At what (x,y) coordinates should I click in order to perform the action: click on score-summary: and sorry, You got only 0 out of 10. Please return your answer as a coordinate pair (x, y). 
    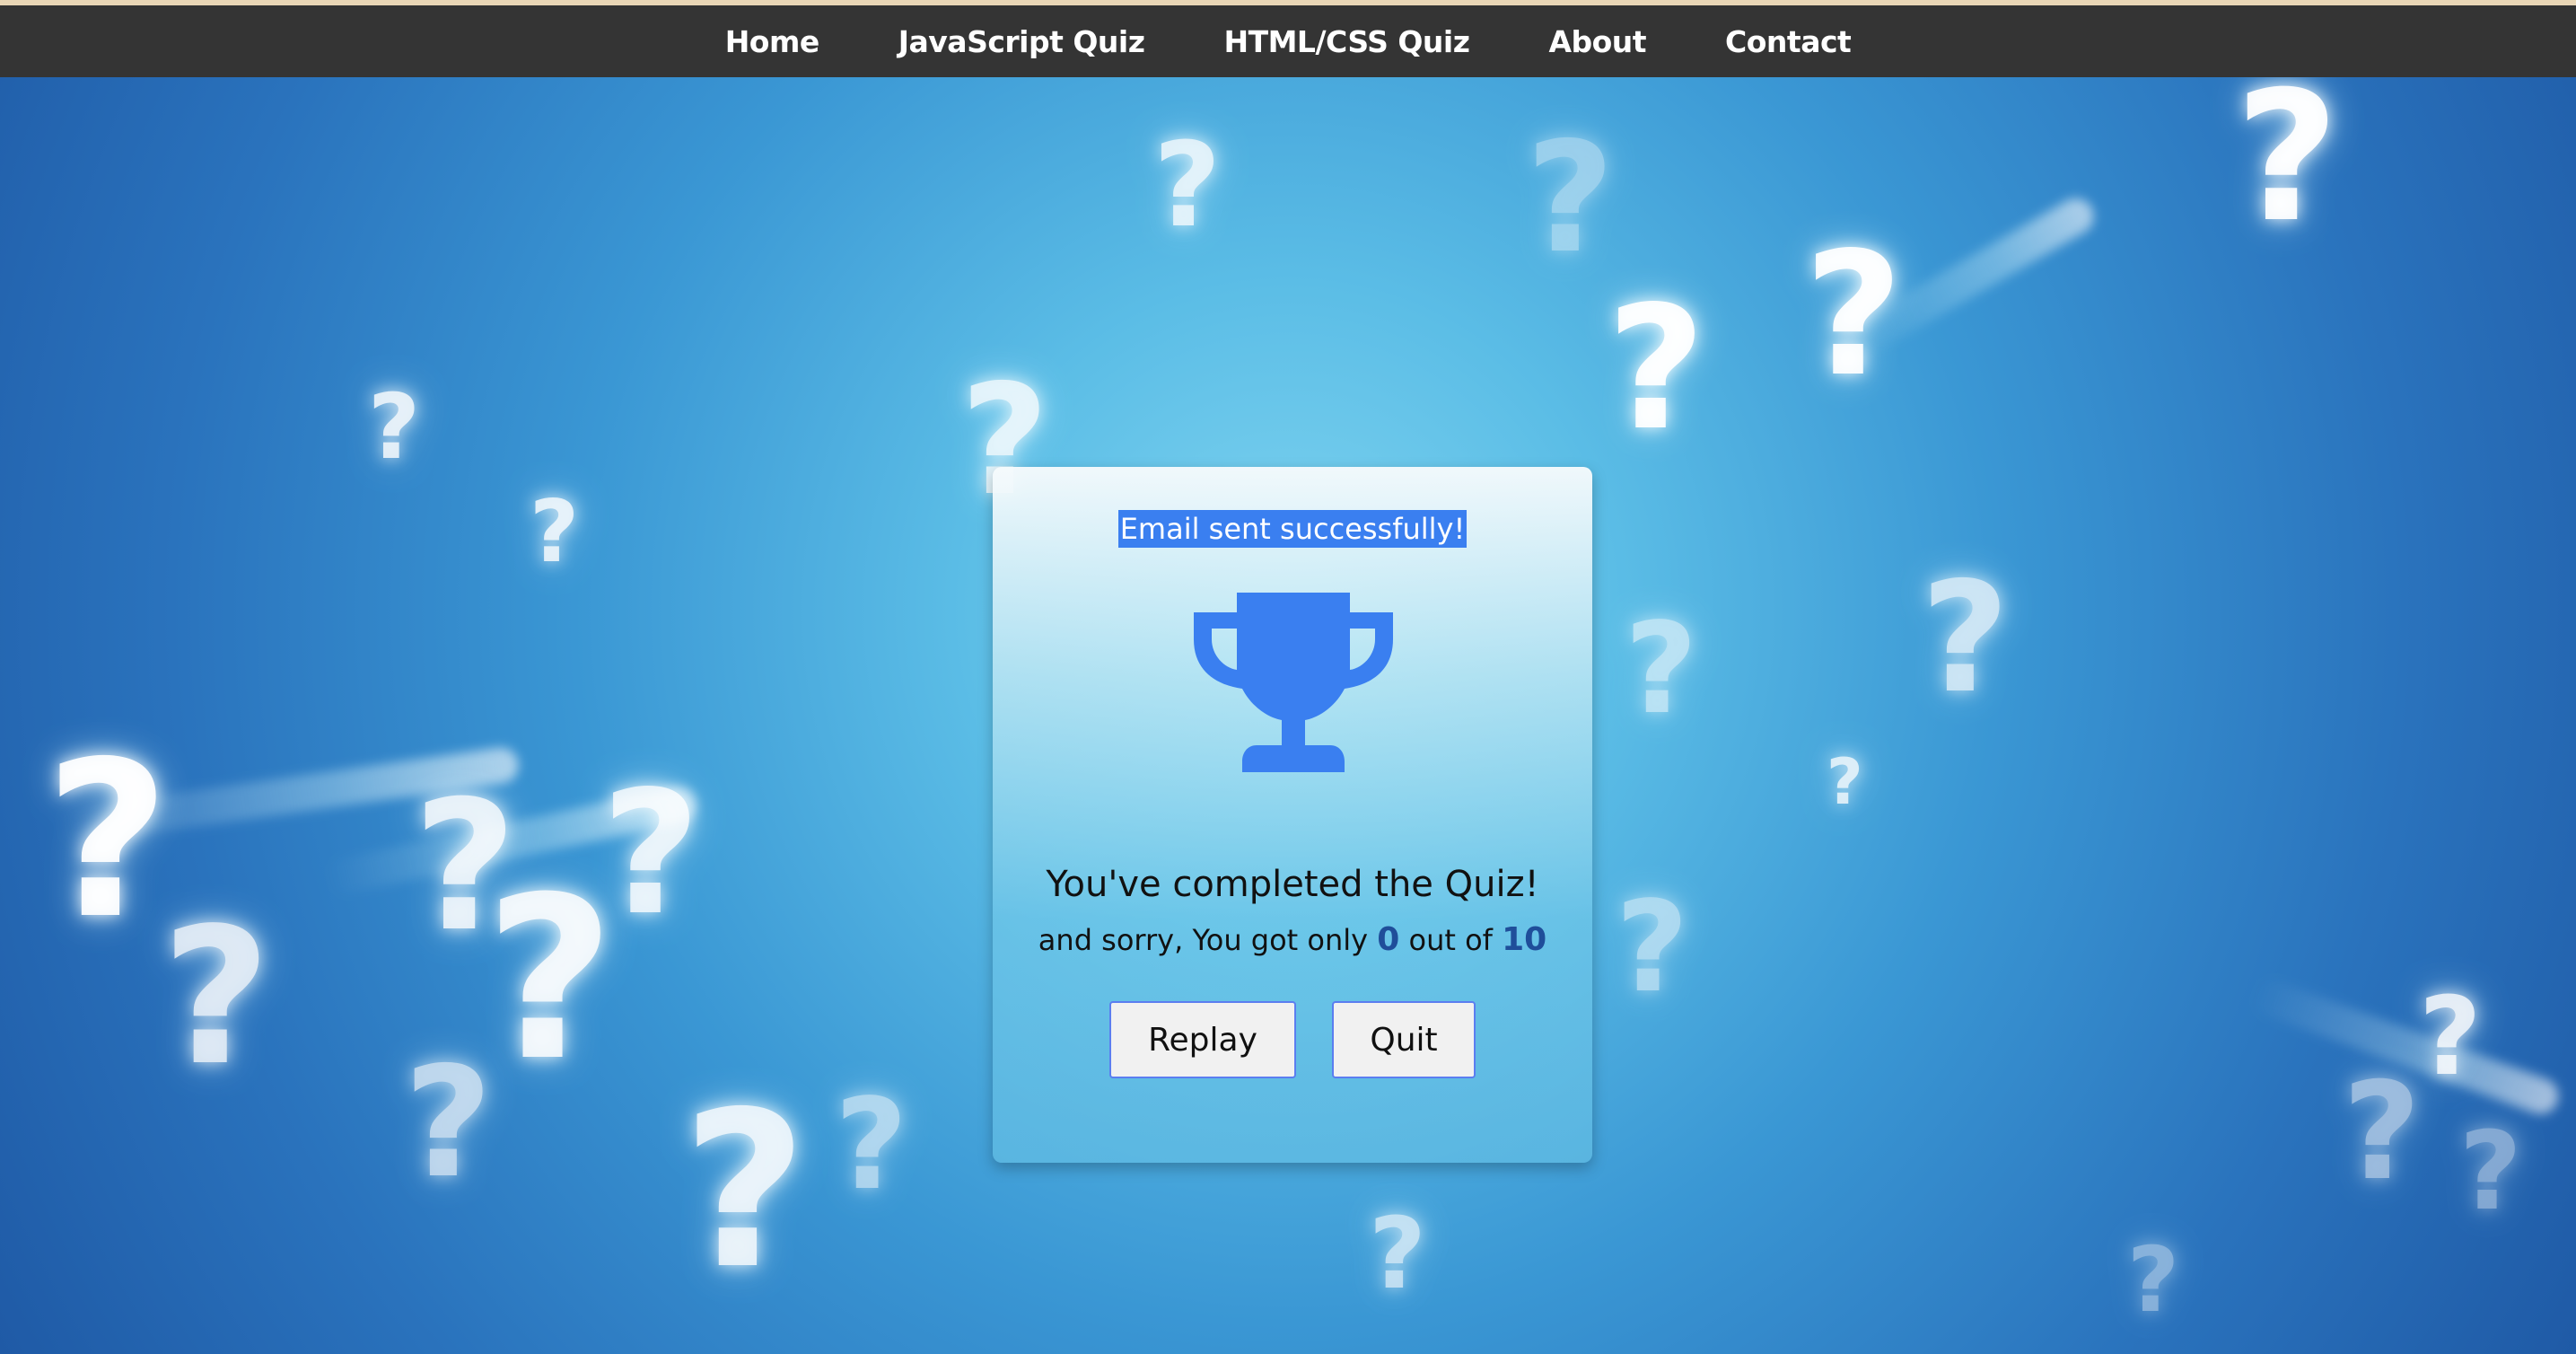
    Looking at the image, I should click on (1292, 939).